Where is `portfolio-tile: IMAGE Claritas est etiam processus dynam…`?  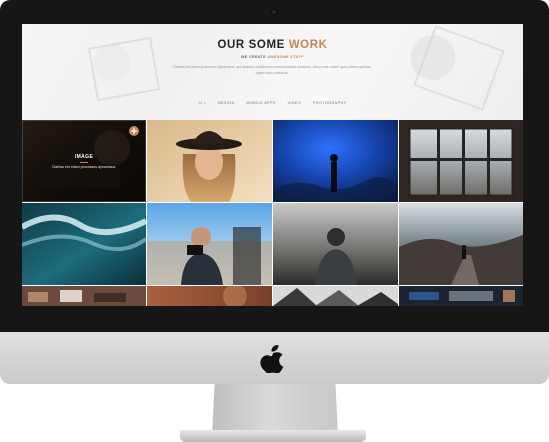 portfolio-tile: IMAGE Claritas est etiam processus dynam… is located at coordinates (84, 161).